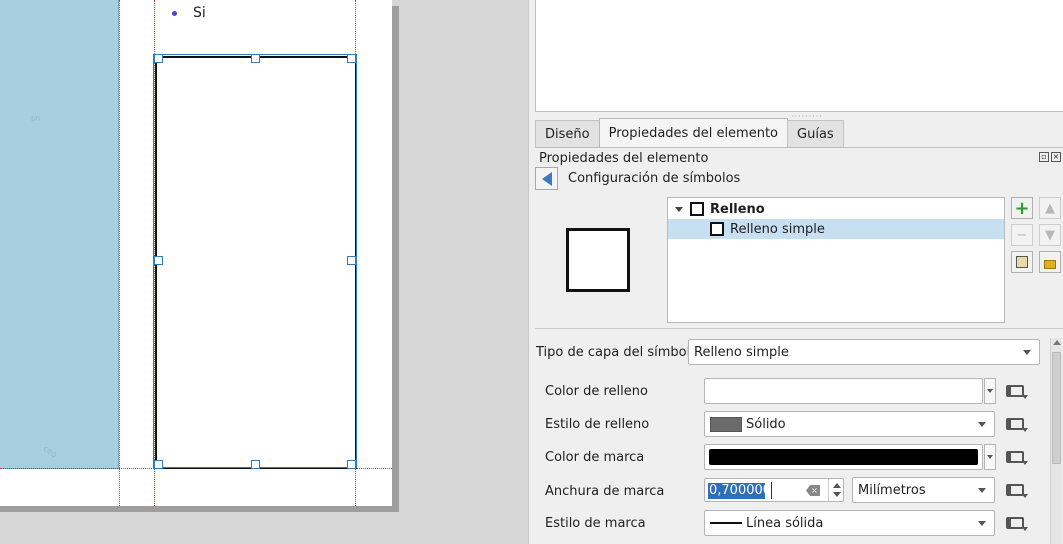 This screenshot has height=544, width=1063. Describe the element at coordinates (737, 209) in the screenshot. I see `tree-label: Relleno` at that location.